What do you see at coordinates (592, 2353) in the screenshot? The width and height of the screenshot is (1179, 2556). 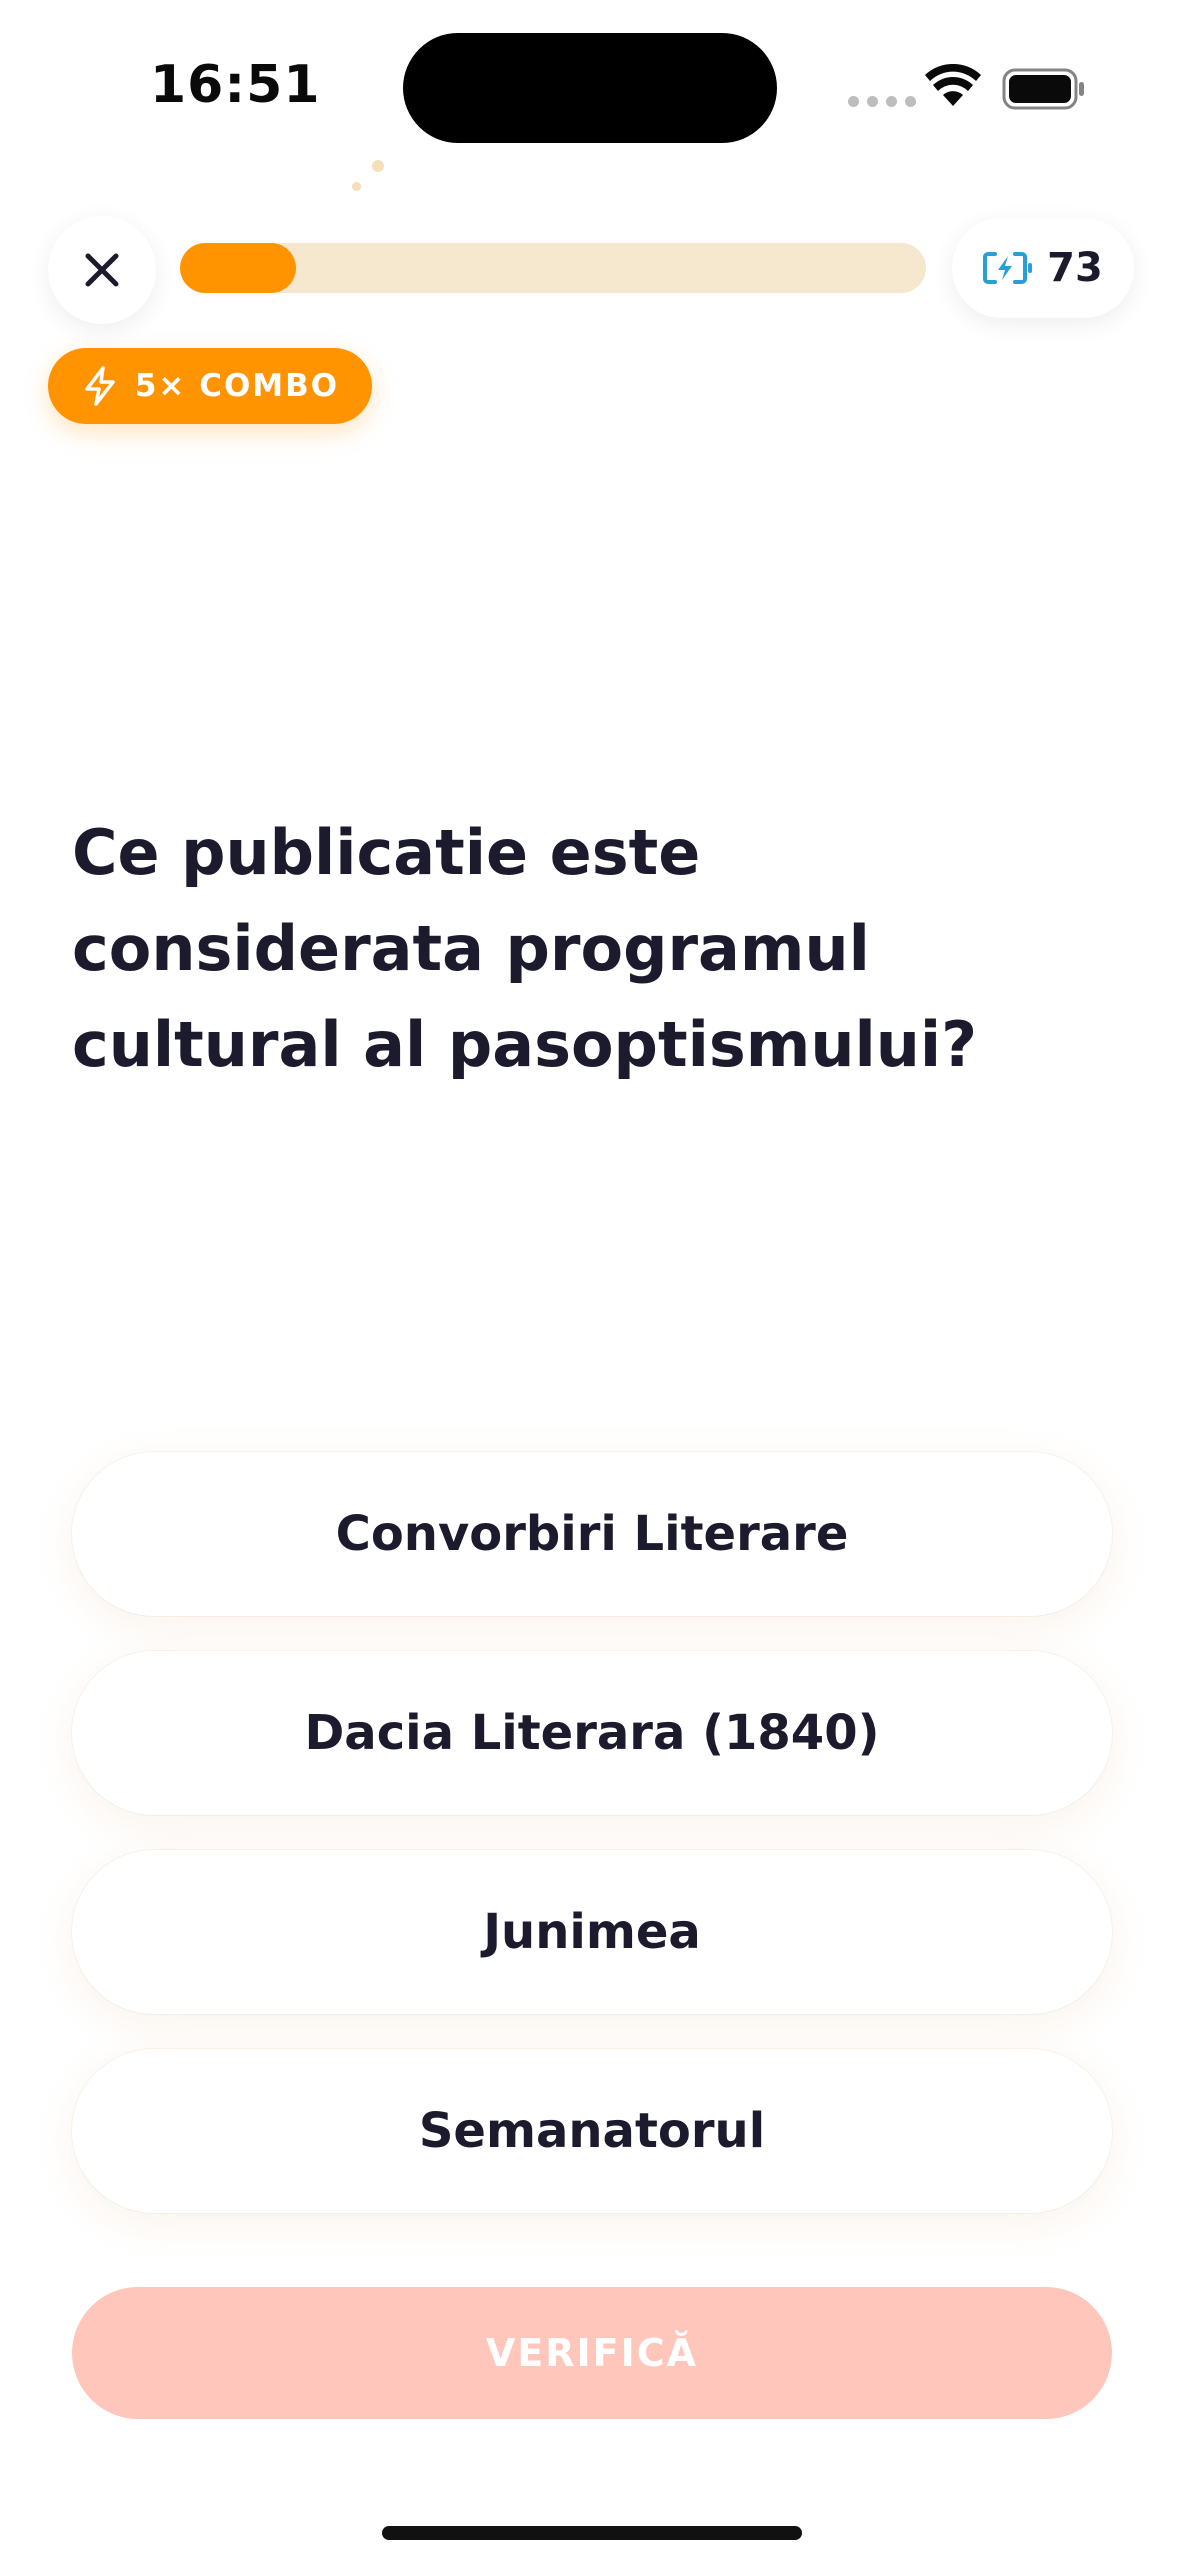 I see `check-button: VERIFICĂ` at bounding box center [592, 2353].